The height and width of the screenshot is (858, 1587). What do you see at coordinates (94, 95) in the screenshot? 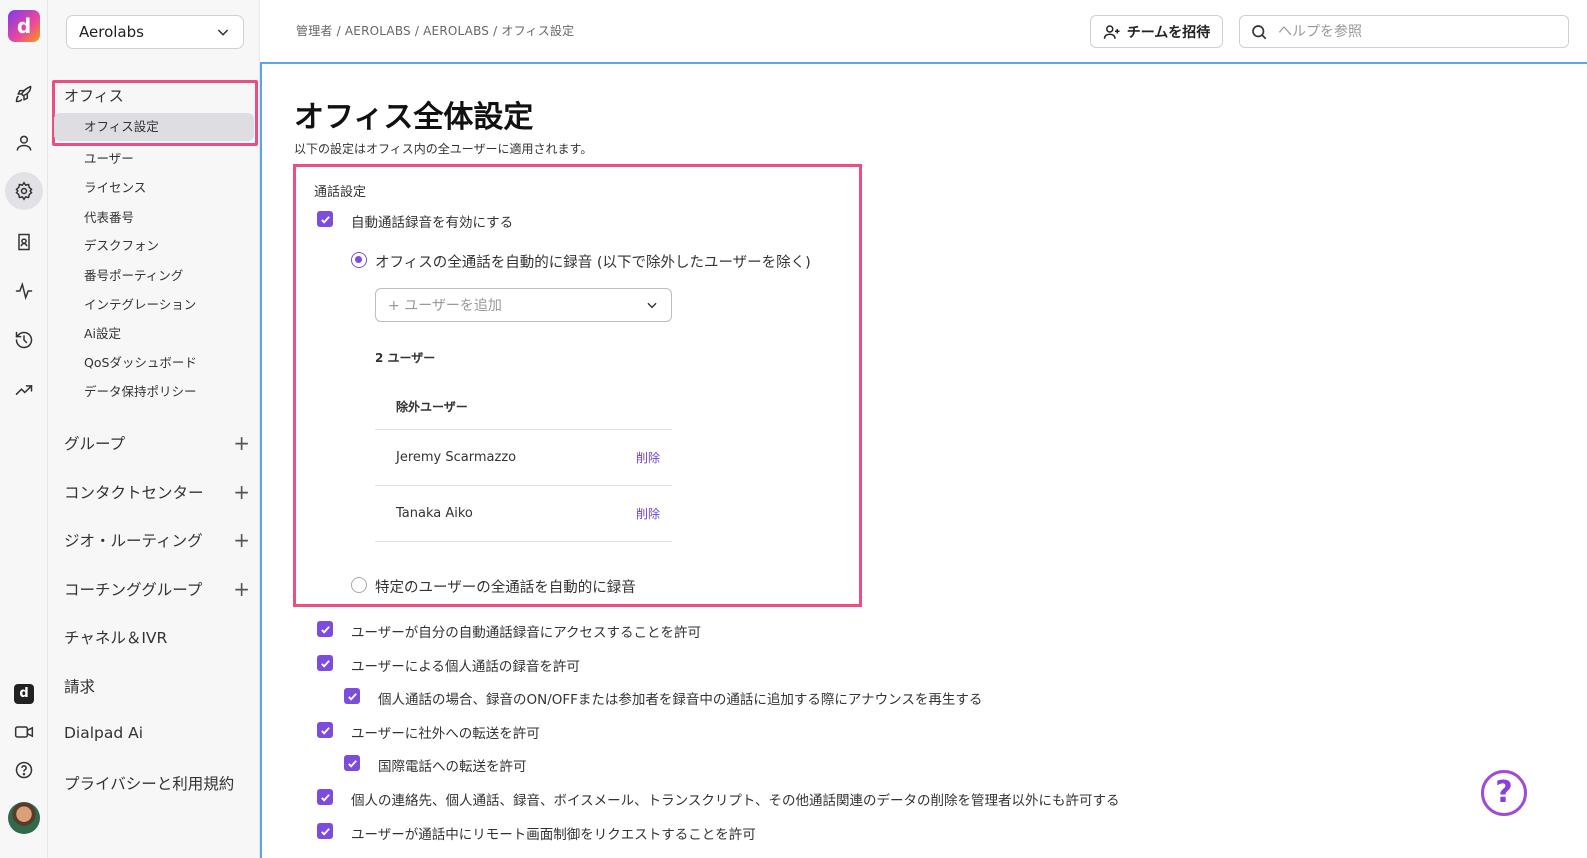
I see `sidebar-section-office: オフィス` at bounding box center [94, 95].